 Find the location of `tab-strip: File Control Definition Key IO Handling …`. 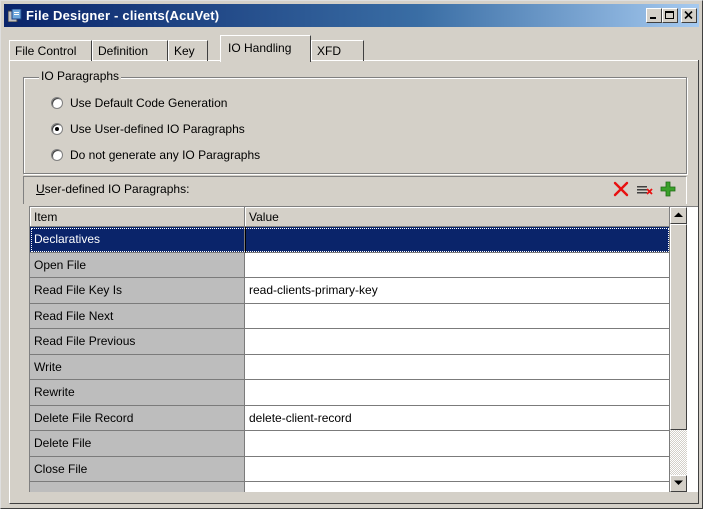

tab-strip: File Control Definition Key IO Handling … is located at coordinates (354, 48).